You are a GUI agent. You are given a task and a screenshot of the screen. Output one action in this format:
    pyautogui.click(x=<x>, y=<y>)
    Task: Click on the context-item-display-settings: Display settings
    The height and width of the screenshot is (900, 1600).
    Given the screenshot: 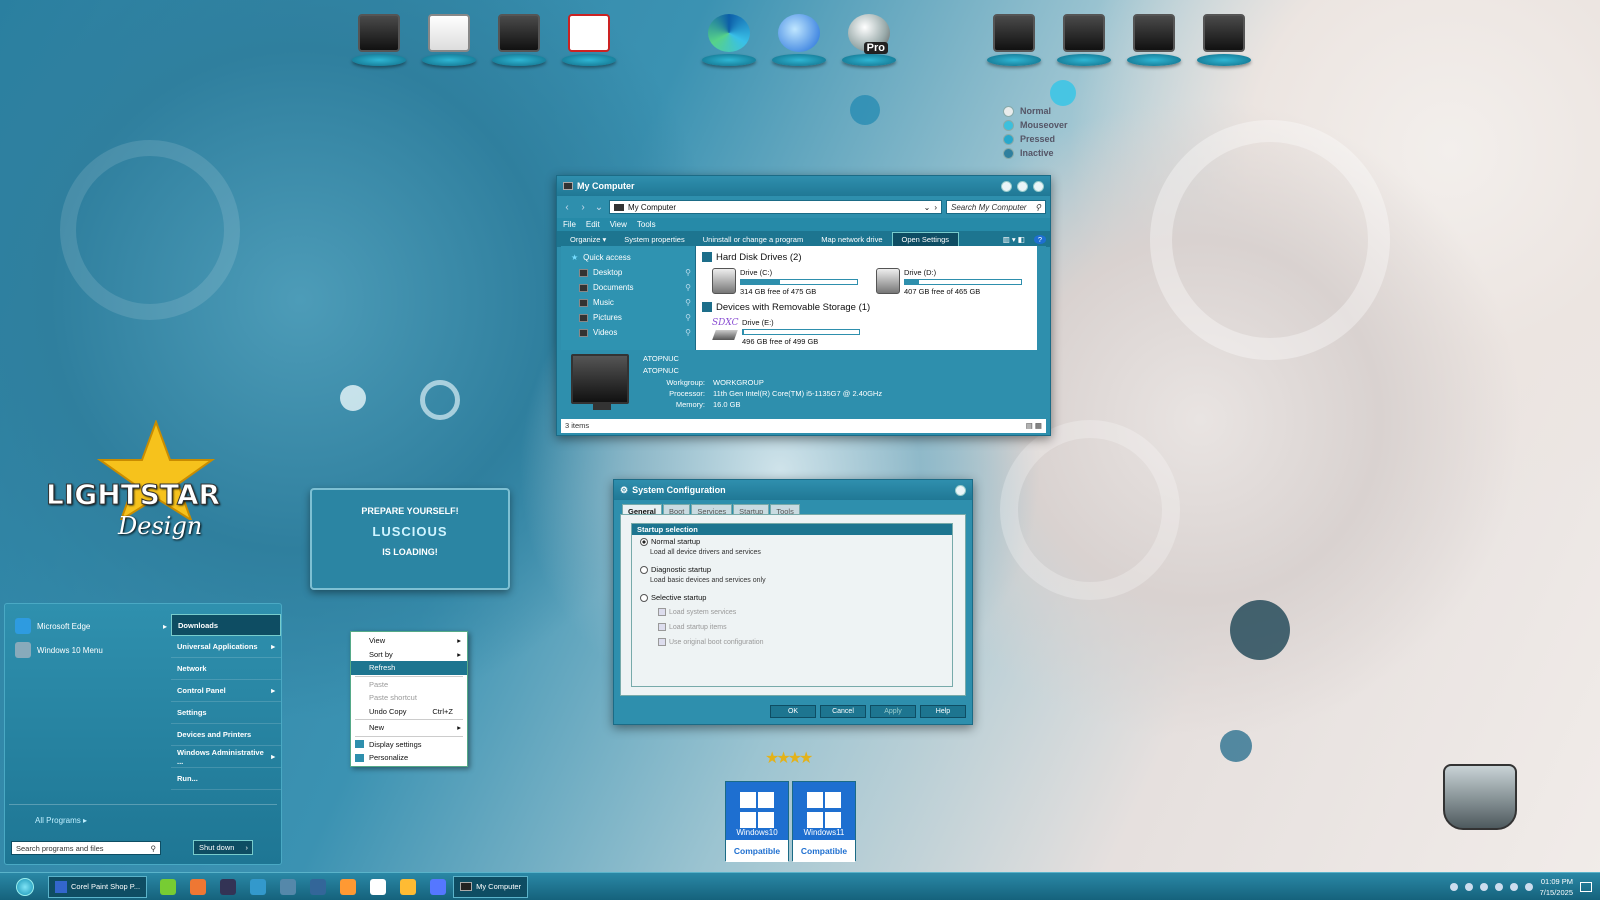 What is the action you would take?
    pyautogui.click(x=409, y=745)
    